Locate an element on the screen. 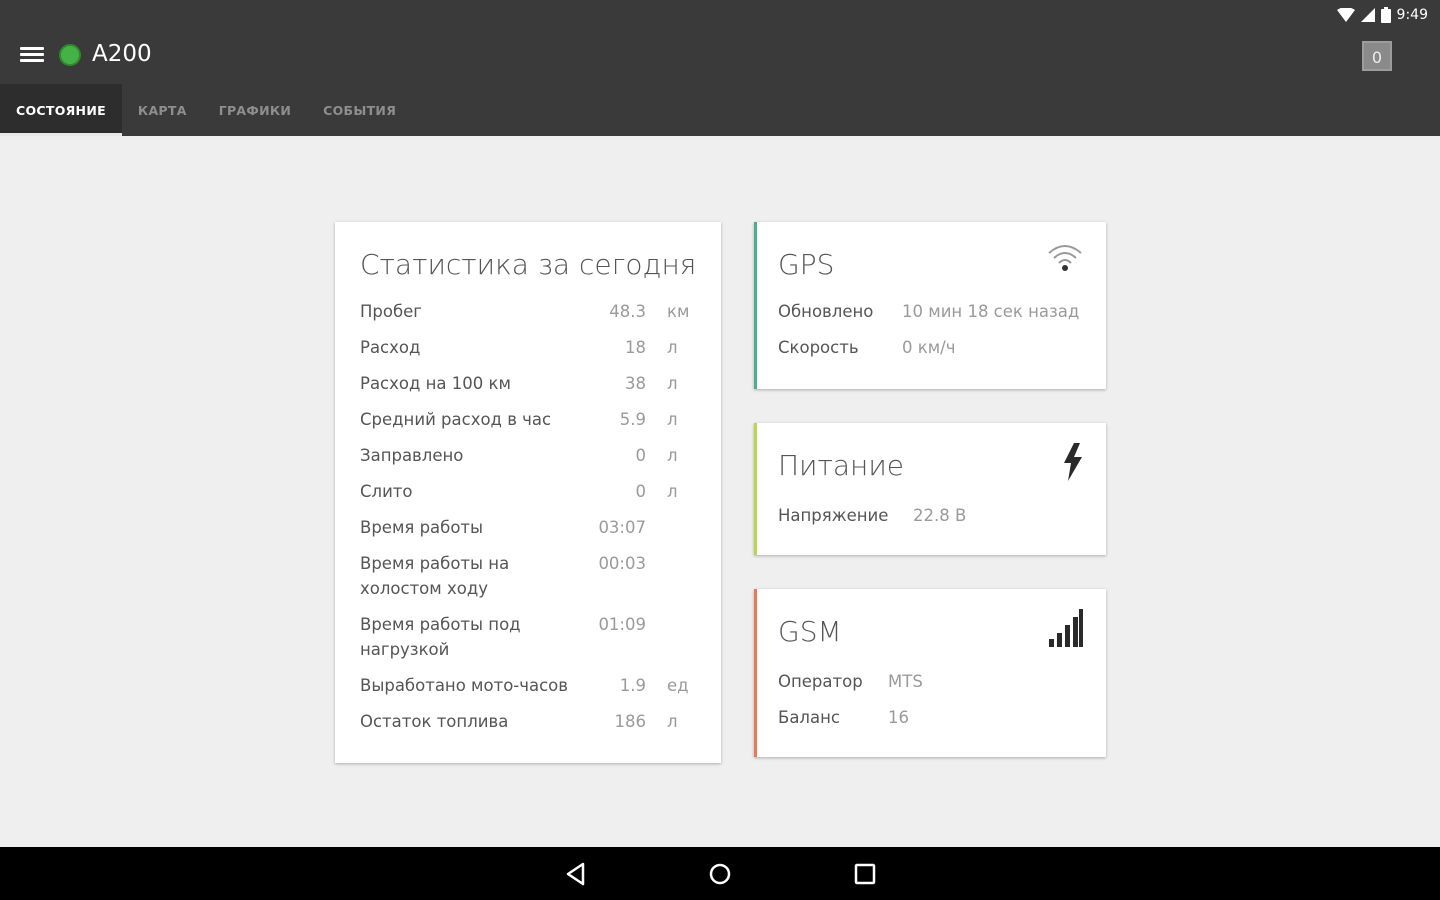  menu-icon is located at coordinates (32, 55).